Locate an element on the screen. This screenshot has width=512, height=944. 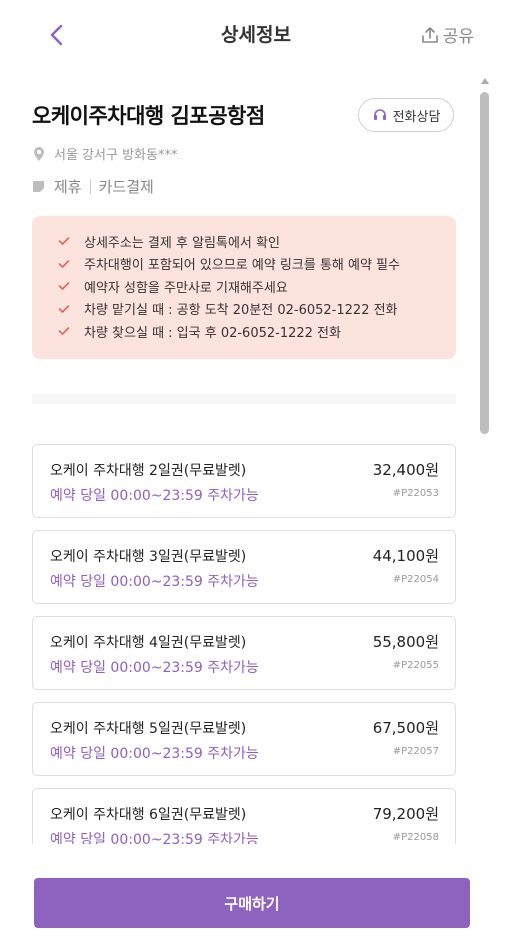
vertical-scrollbar is located at coordinates (485, 461).